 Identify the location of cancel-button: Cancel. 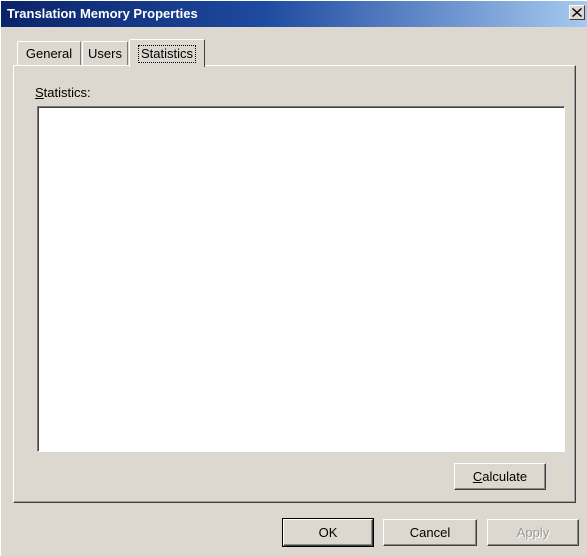
(430, 532).